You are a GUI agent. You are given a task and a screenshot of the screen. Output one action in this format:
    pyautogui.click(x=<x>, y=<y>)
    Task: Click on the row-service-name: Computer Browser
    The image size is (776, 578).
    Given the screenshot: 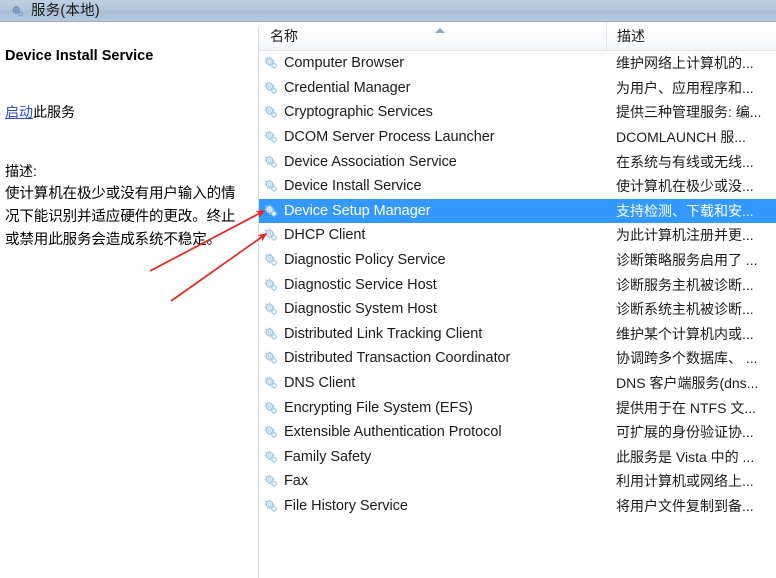 What is the action you would take?
    pyautogui.click(x=344, y=63)
    